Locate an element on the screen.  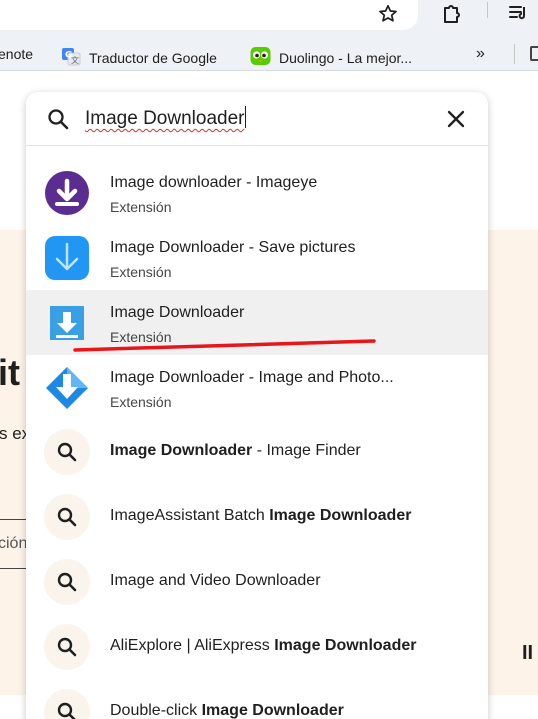
all-bookmarks-folder-icon is located at coordinates (534, 53).